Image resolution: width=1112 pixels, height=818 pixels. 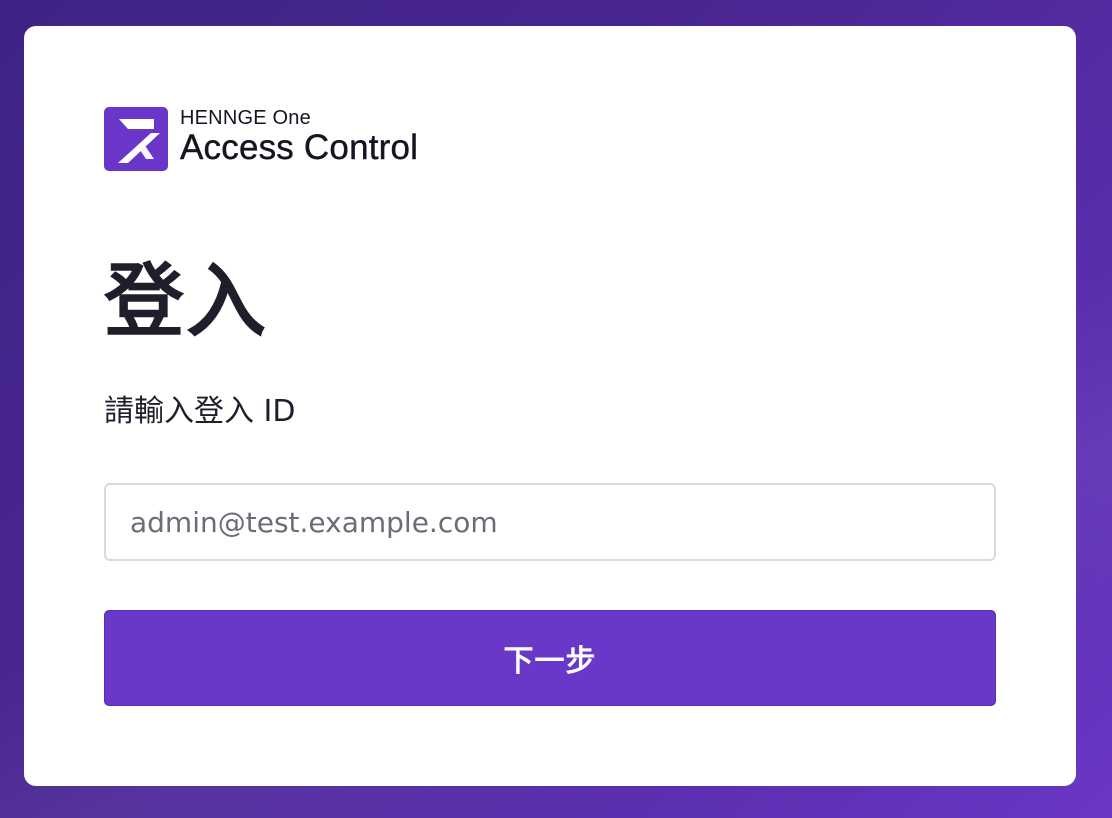 What do you see at coordinates (550, 658) in the screenshot?
I see `next-button: 下一步` at bounding box center [550, 658].